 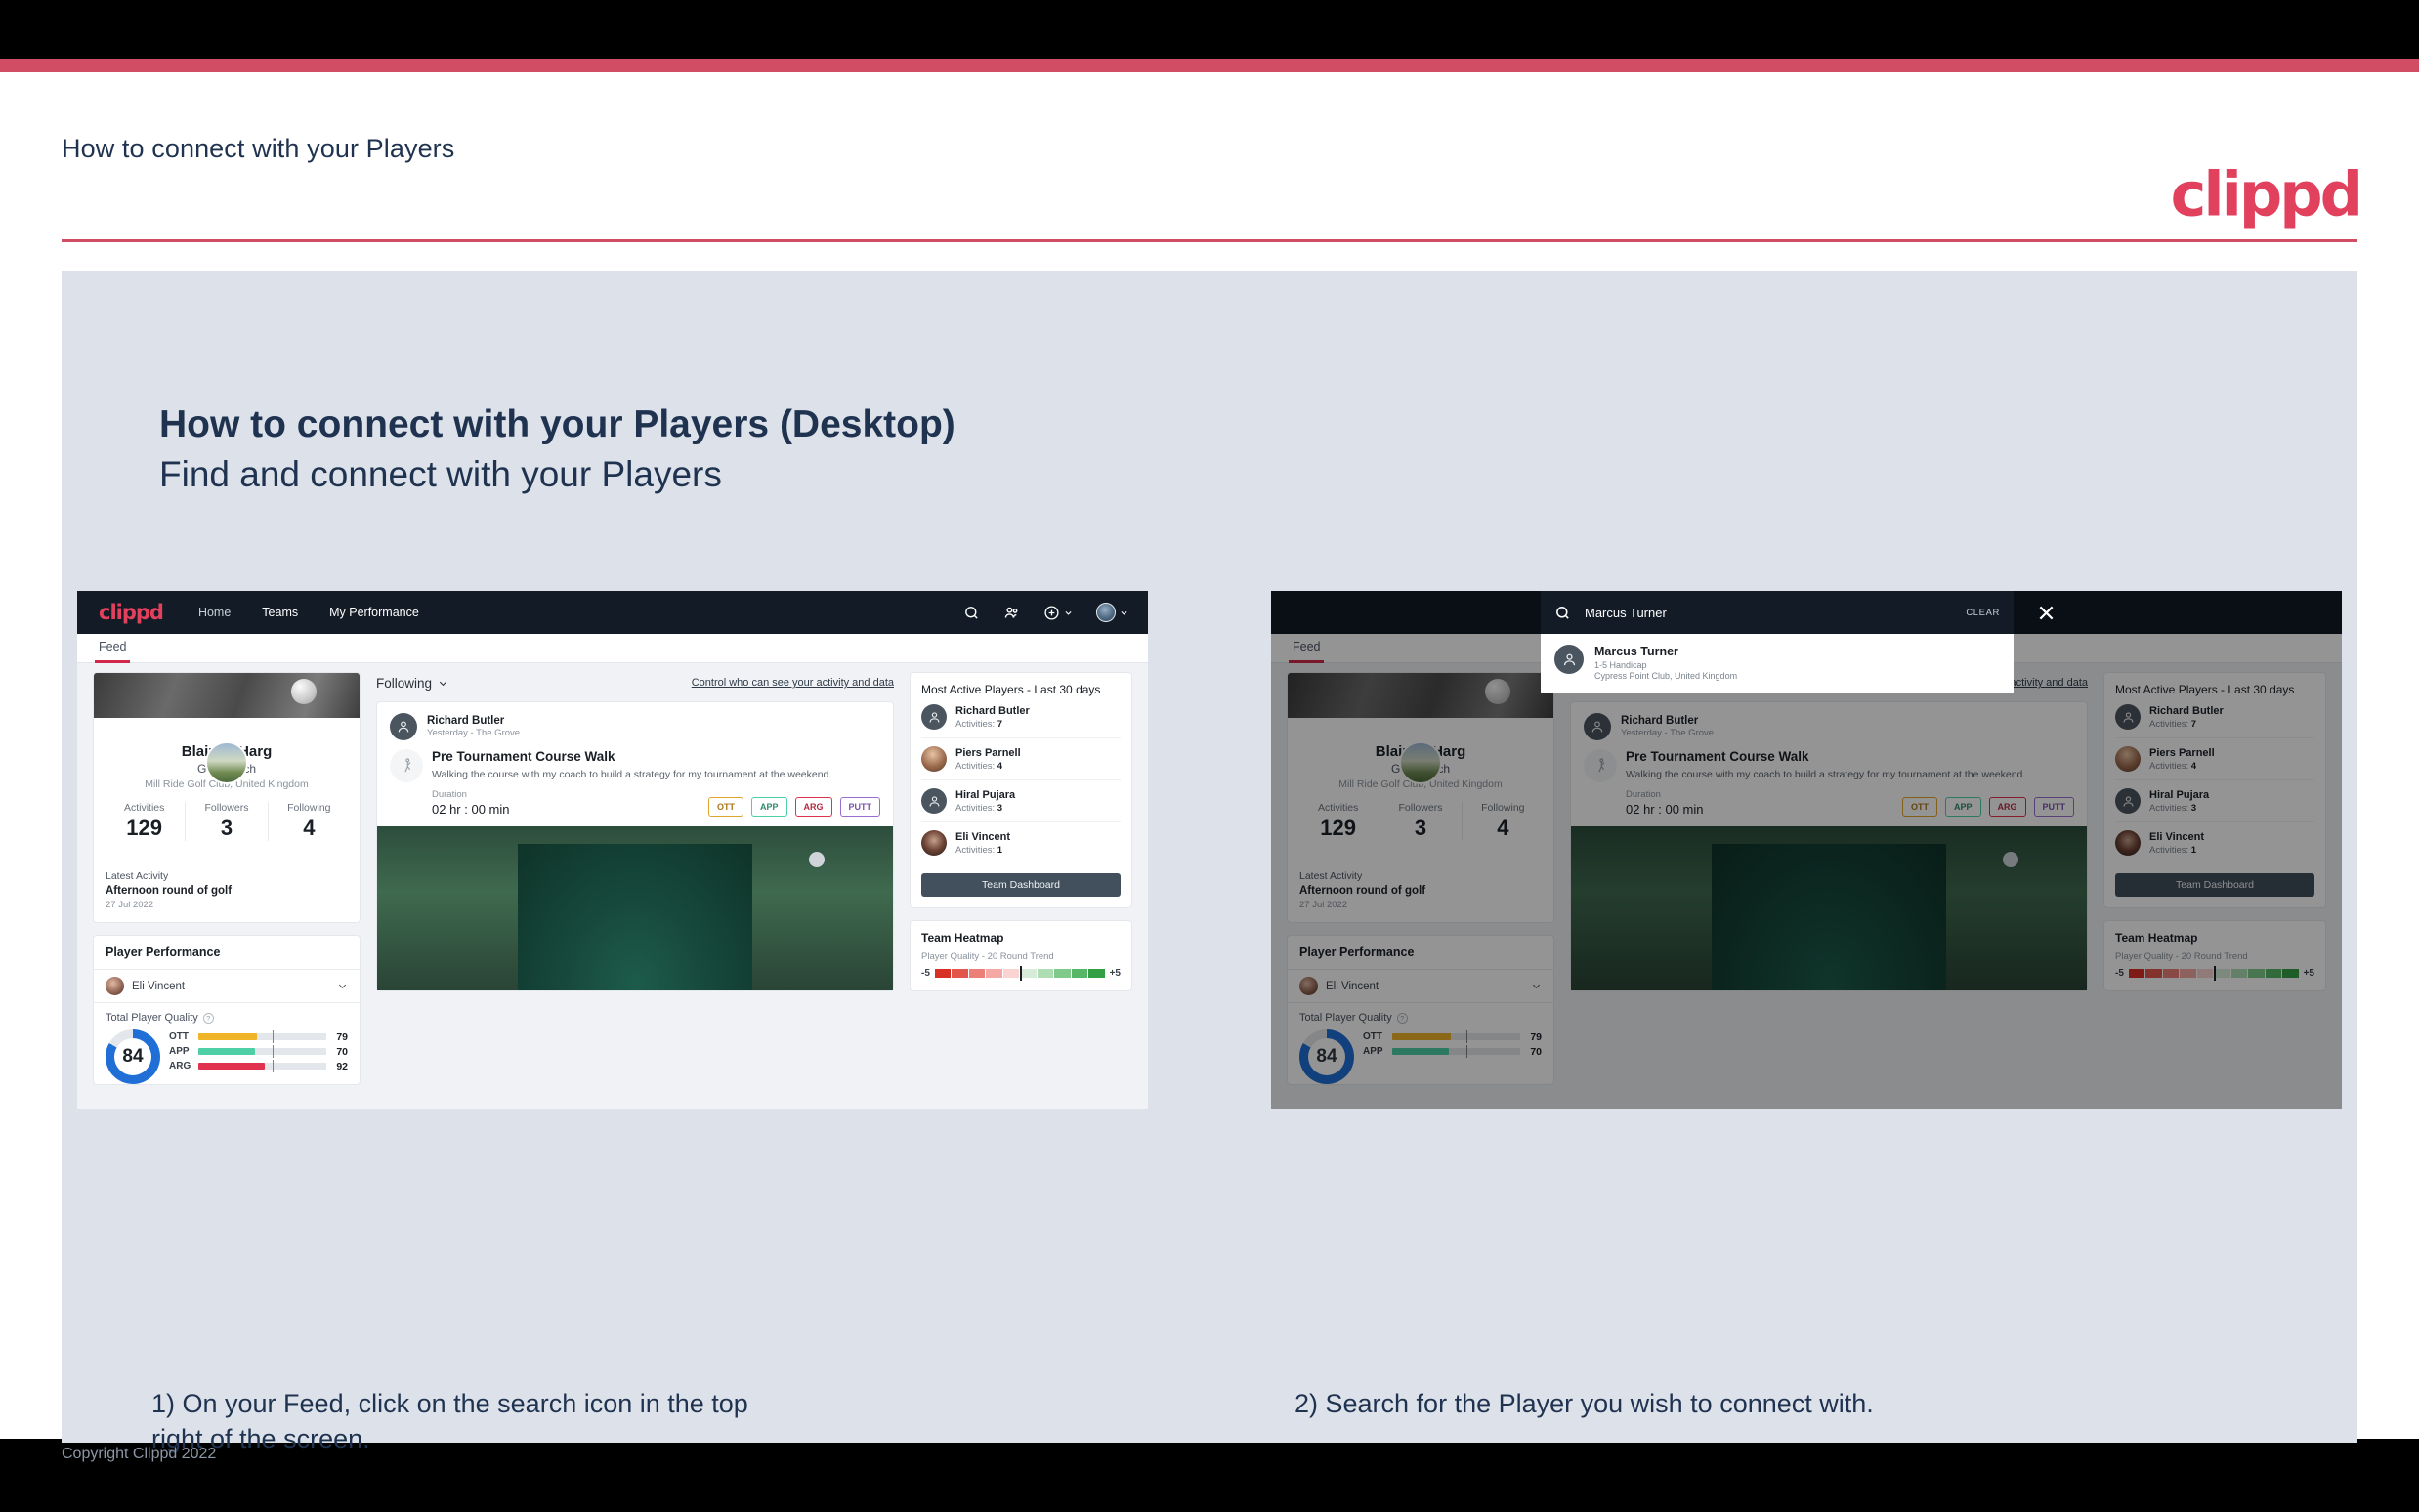 What do you see at coordinates (309, 828) in the screenshot?
I see `stat-value: 4` at bounding box center [309, 828].